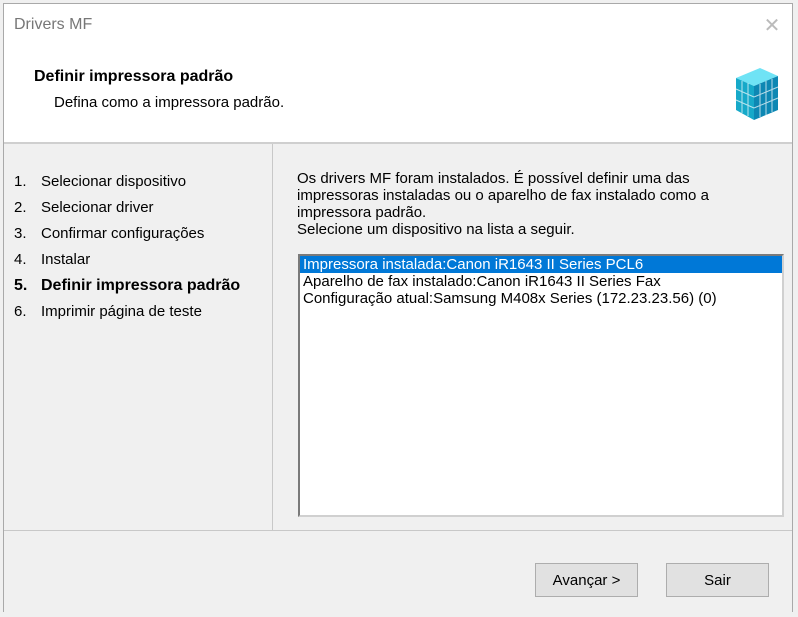 The height and width of the screenshot is (617, 798). I want to click on step-item: 3. Confirmar configurações, so click(109, 233).